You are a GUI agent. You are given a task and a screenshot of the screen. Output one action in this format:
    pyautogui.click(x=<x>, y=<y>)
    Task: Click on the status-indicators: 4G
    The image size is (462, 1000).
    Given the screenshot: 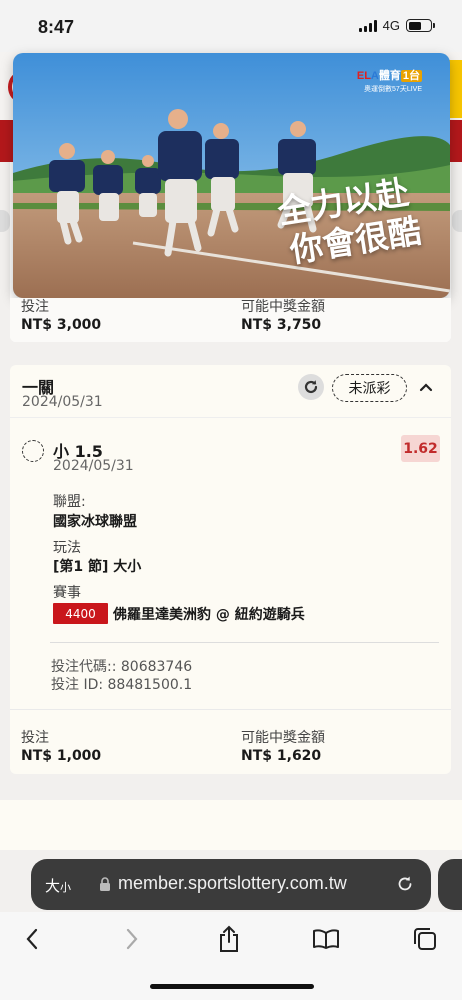 What is the action you would take?
    pyautogui.click(x=396, y=25)
    